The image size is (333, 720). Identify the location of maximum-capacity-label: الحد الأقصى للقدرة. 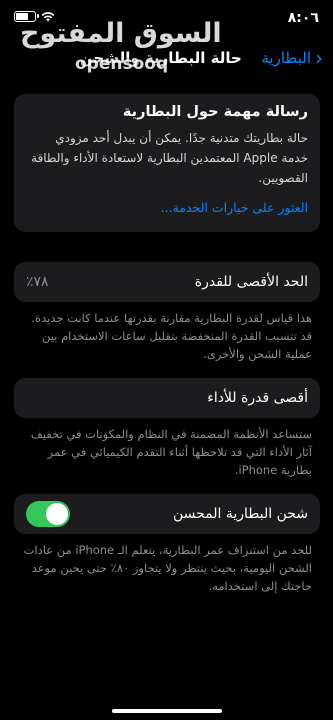
(251, 282).